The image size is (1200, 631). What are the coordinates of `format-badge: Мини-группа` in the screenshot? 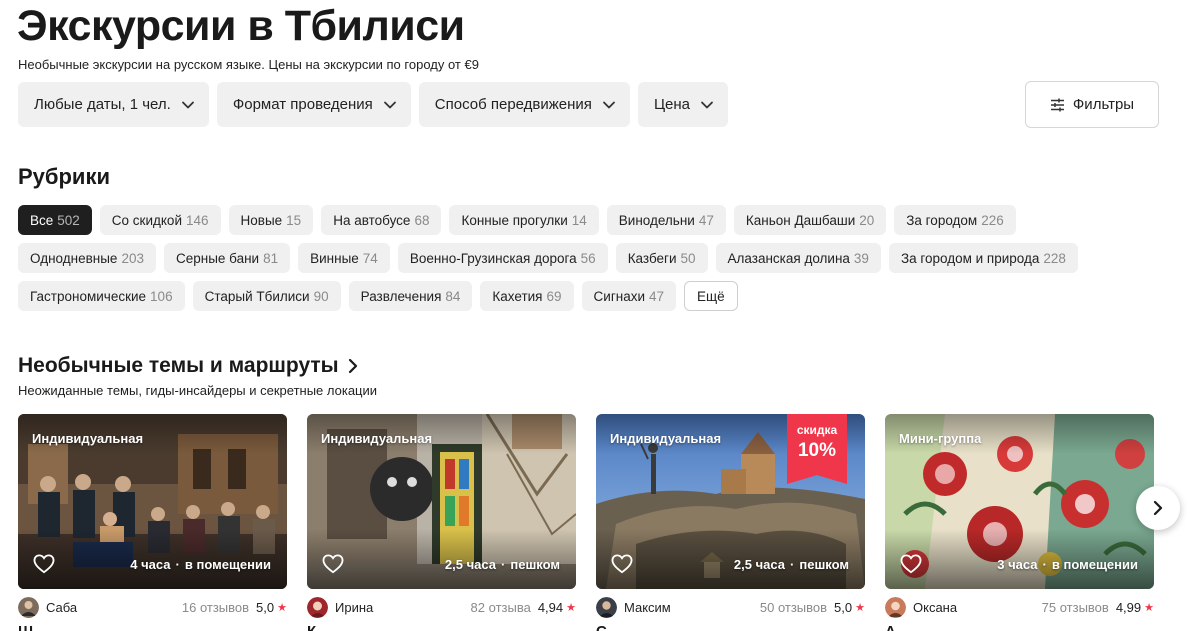 It's located at (940, 438).